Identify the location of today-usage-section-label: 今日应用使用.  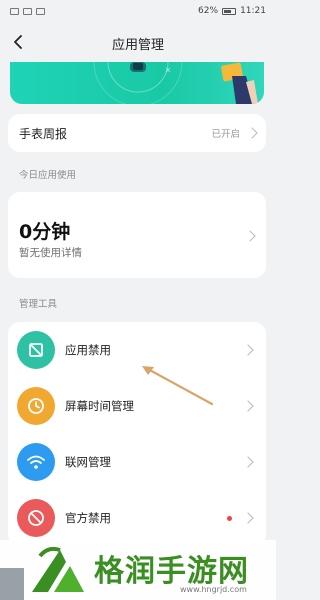
(48, 175).